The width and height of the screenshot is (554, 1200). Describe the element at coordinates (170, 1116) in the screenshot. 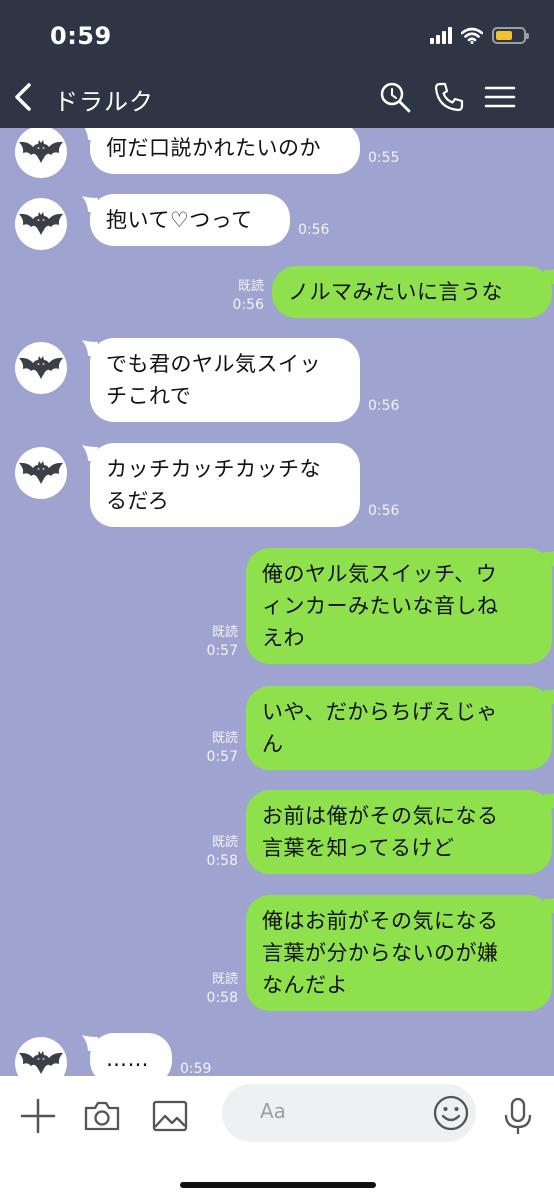

I see `image-icon` at that location.